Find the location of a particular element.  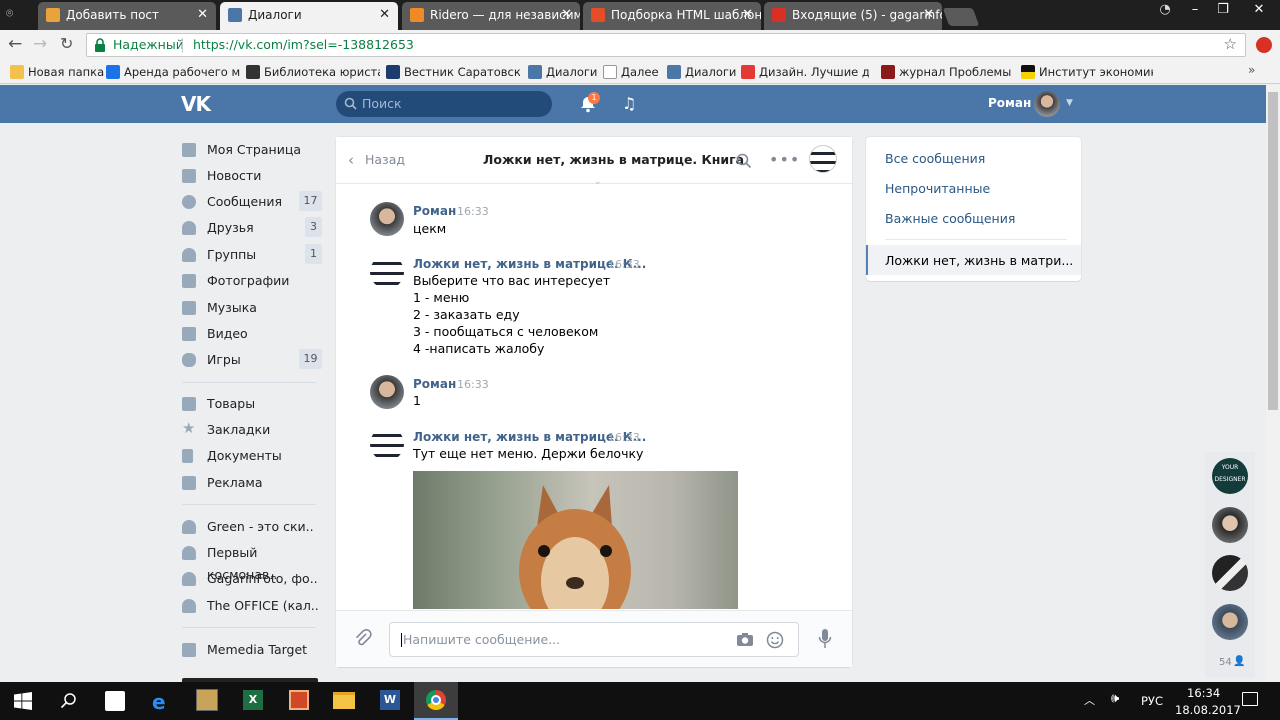

sidebar-item-goods: Товары is located at coordinates (252, 404).